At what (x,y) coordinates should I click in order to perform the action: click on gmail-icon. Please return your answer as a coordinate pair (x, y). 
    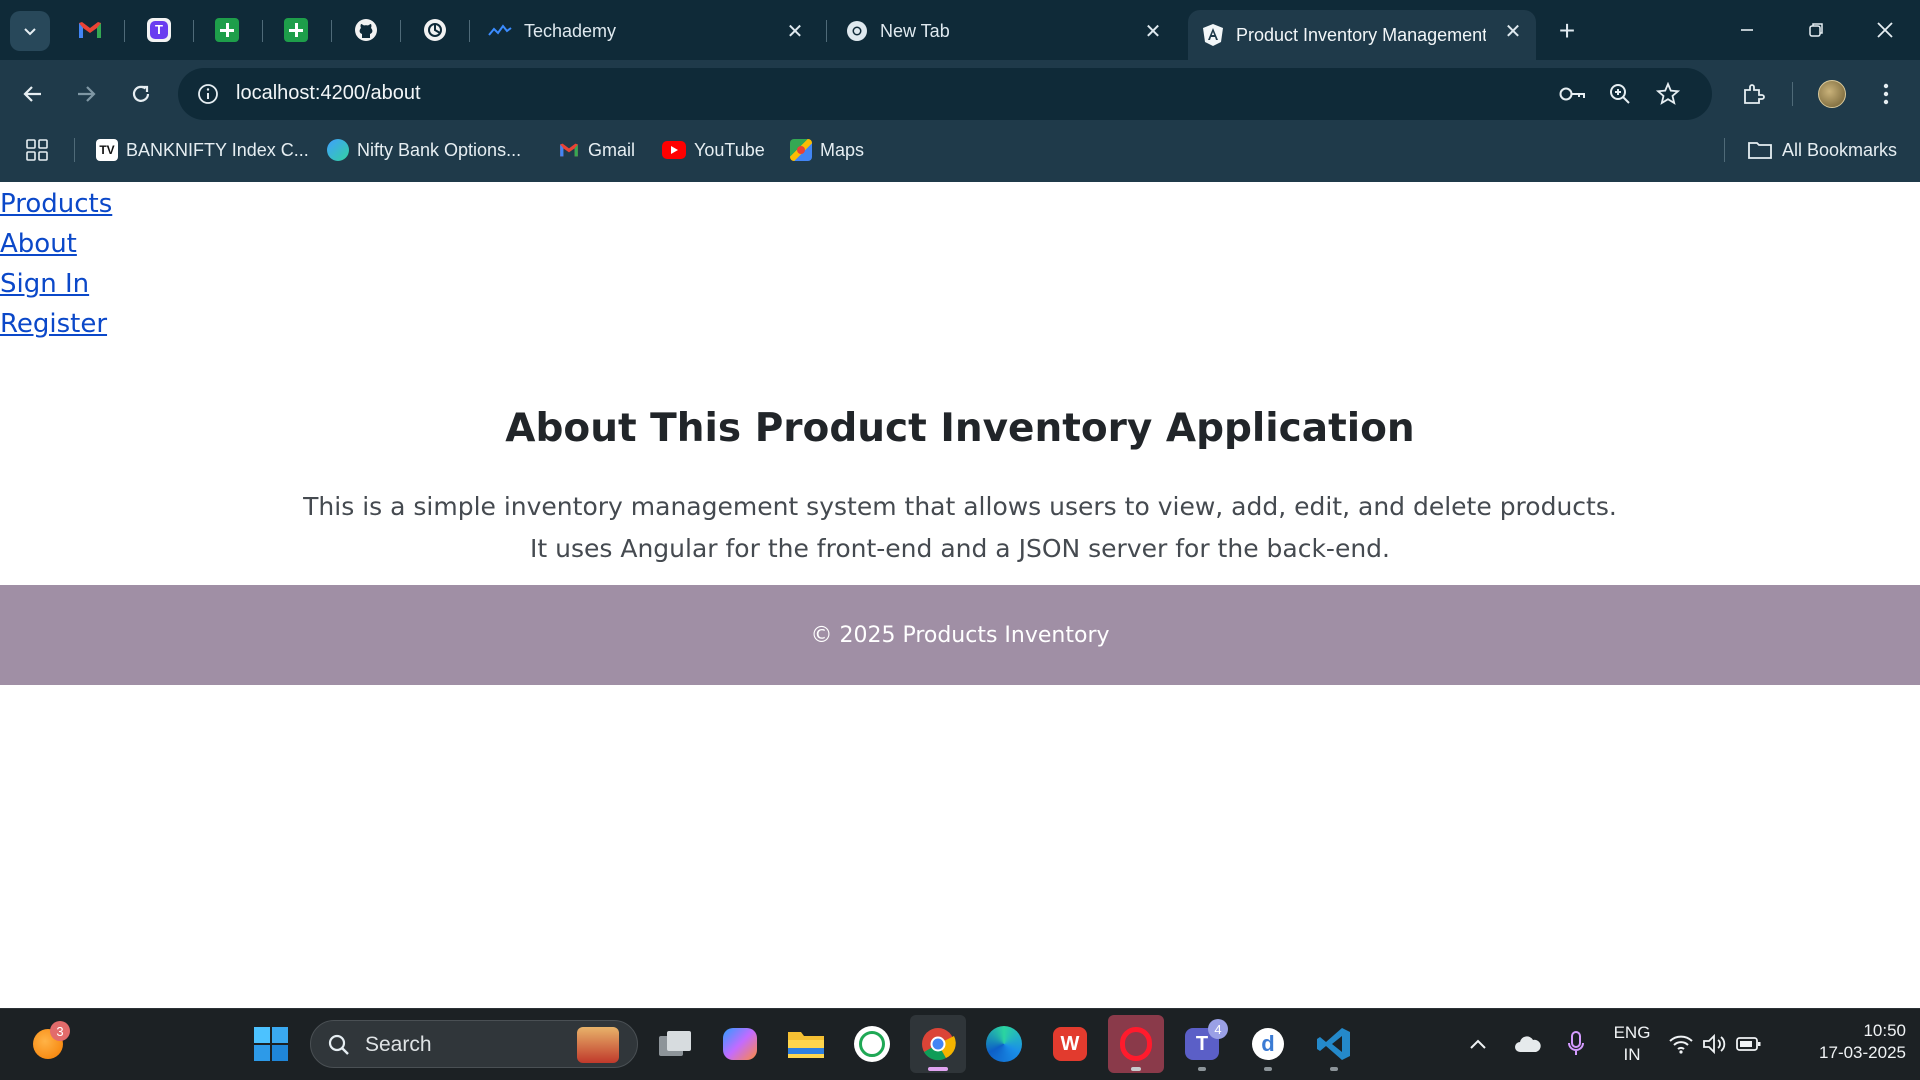
    Looking at the image, I should click on (90, 30).